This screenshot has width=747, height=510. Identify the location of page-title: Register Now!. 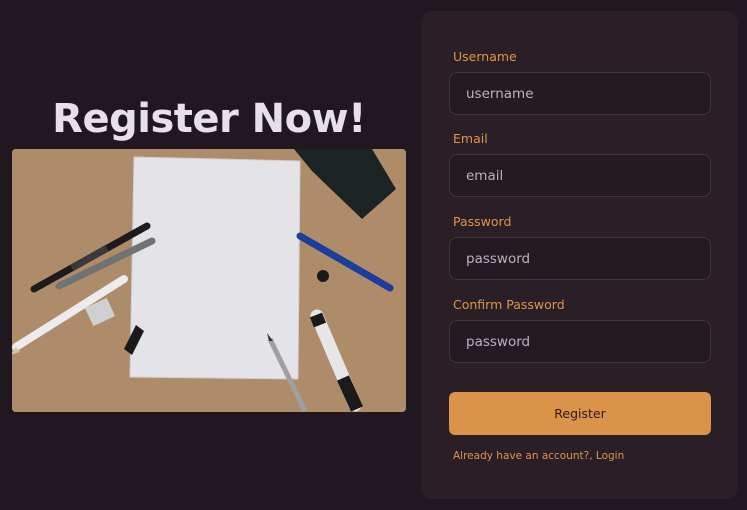
(209, 119).